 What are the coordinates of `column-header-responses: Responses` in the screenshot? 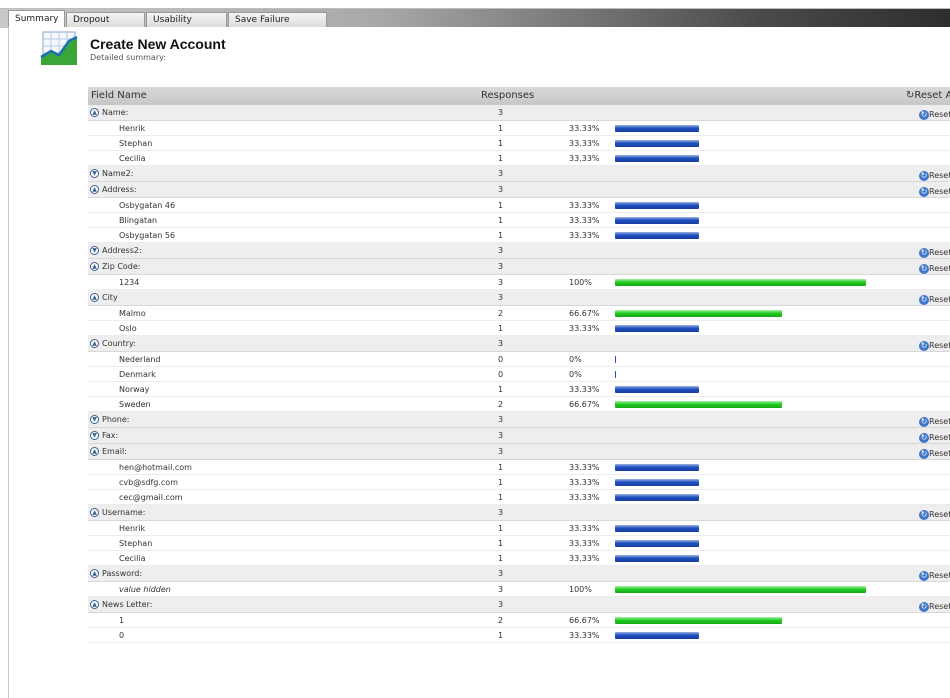 It's located at (508, 95).